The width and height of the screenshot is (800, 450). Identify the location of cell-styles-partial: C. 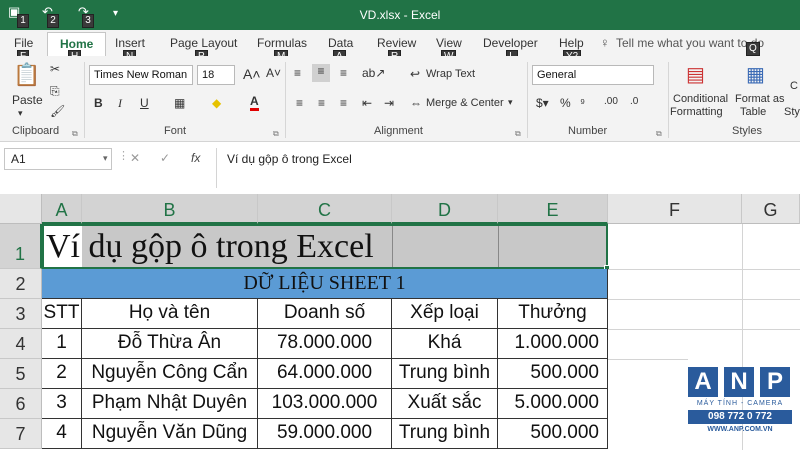
(794, 86).